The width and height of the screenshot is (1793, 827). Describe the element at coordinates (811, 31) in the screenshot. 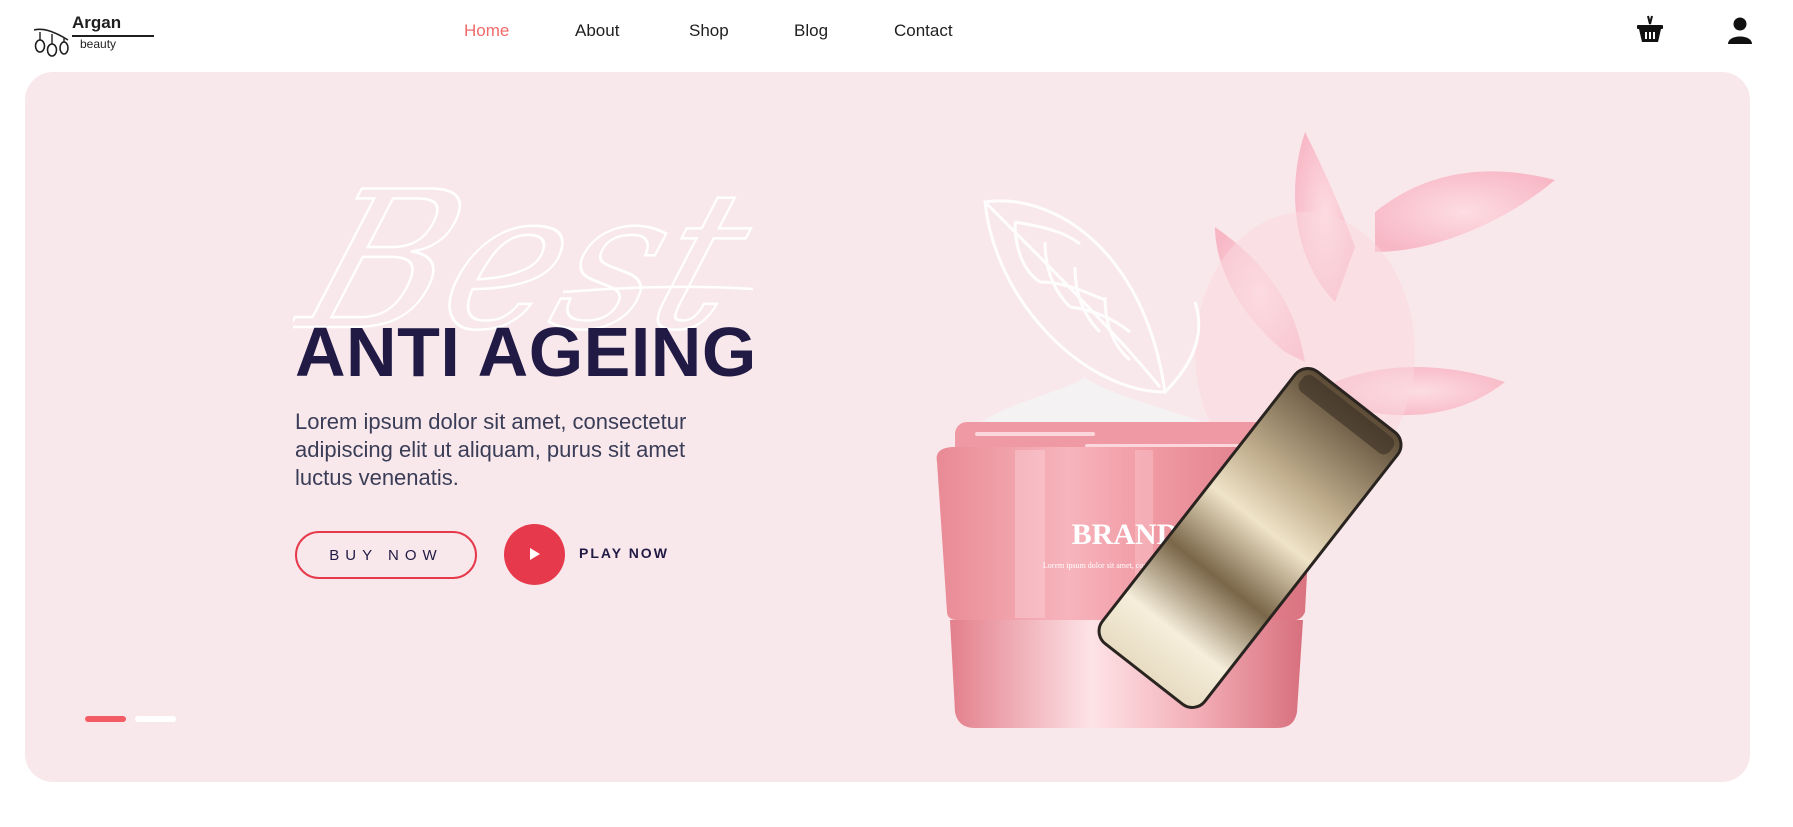

I see `nav-blog: Blog` at that location.